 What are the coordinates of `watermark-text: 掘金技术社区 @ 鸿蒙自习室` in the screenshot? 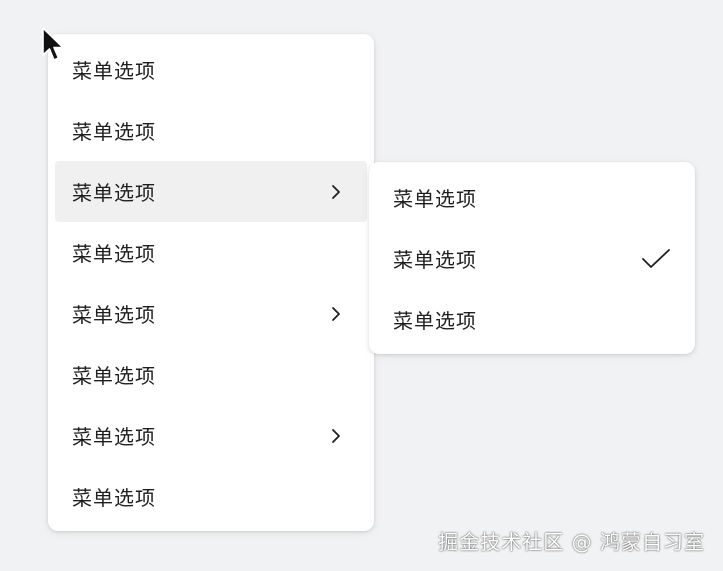 It's located at (571, 542).